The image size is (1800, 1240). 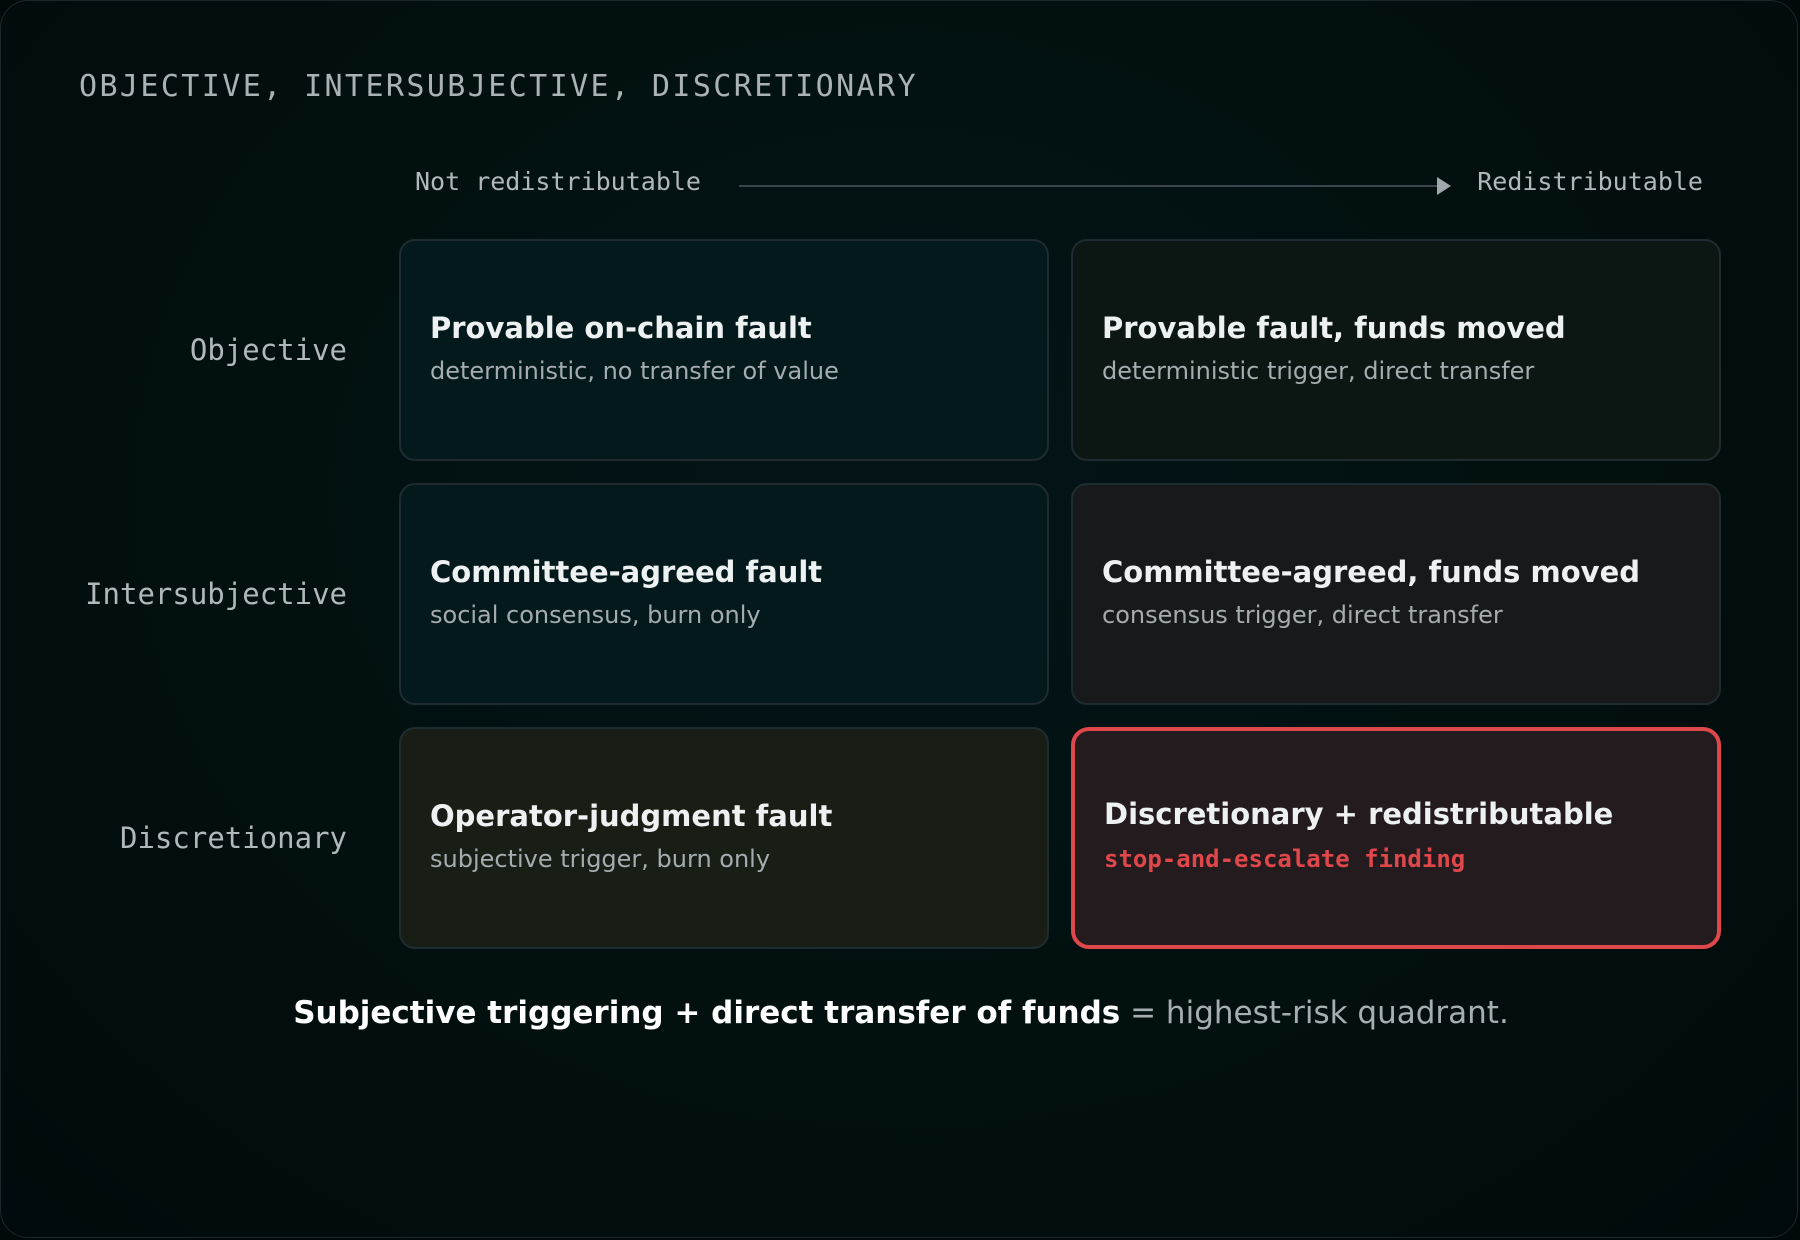 What do you see at coordinates (634, 371) in the screenshot?
I see `quadrant-subtitle: deterministic, no transfer of value` at bounding box center [634, 371].